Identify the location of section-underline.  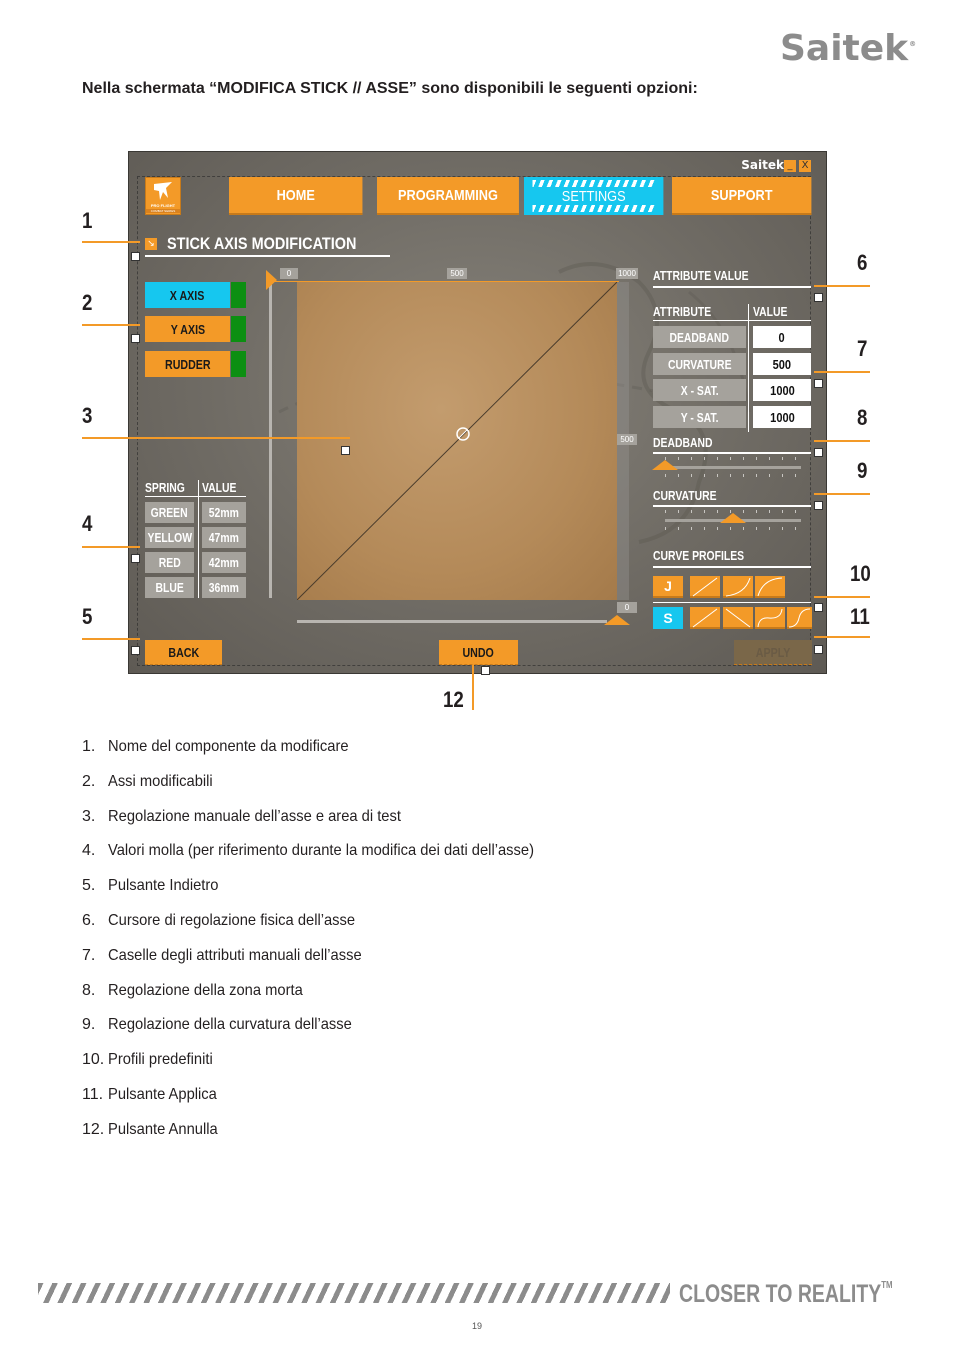
(267, 256).